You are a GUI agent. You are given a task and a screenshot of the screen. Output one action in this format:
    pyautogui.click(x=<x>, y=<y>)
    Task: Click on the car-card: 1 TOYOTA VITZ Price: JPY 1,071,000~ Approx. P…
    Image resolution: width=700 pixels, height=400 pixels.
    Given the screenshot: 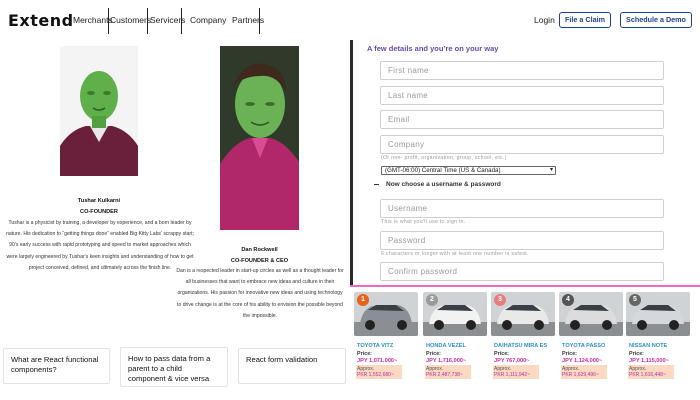 What is the action you would take?
    pyautogui.click(x=386, y=346)
    